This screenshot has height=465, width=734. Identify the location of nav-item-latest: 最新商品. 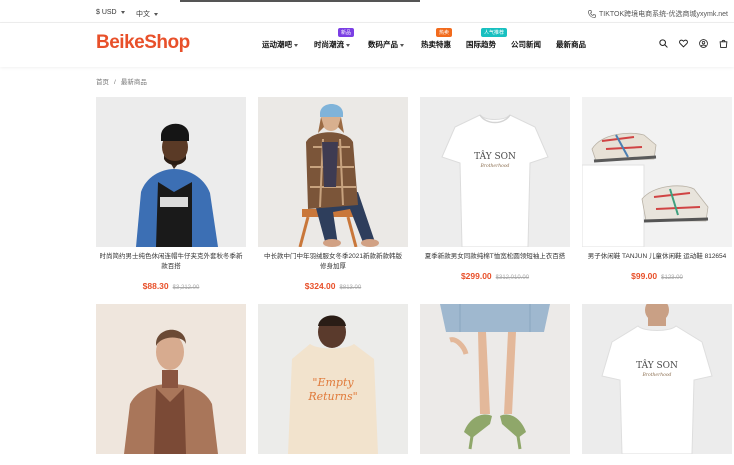
(571, 44).